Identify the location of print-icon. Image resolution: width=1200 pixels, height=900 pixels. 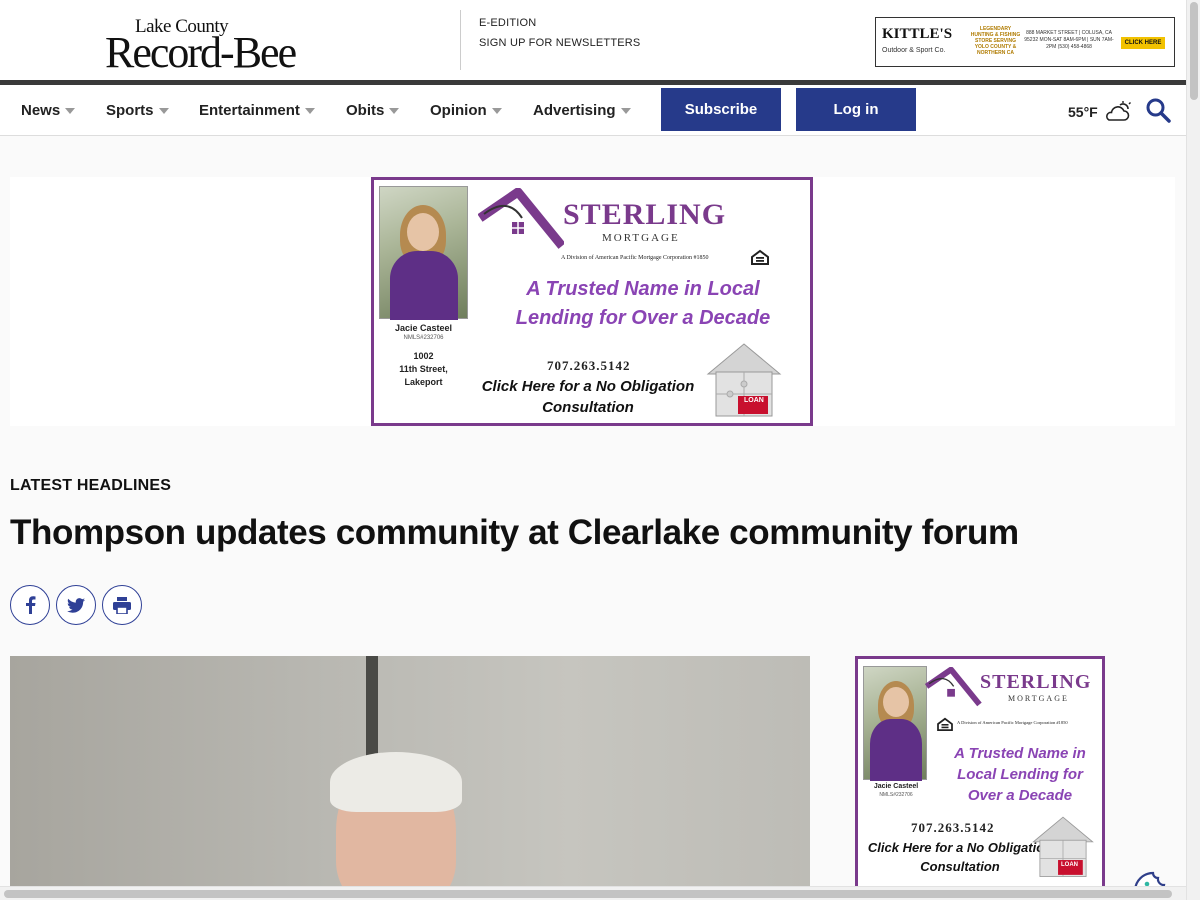
(122, 605).